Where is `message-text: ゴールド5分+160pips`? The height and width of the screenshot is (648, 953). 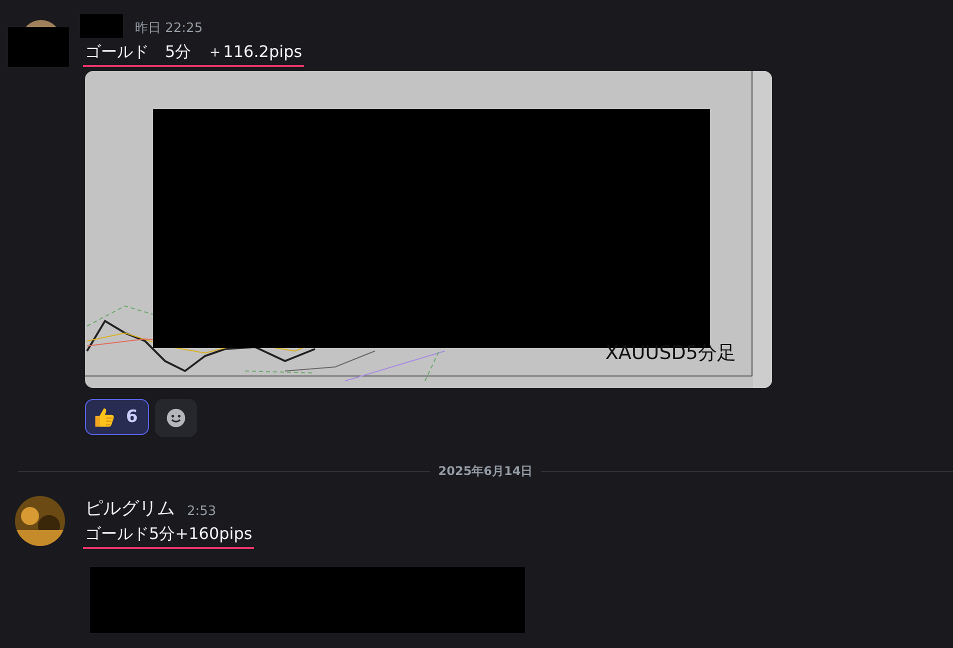 message-text: ゴールド5分+160pips is located at coordinates (168, 536).